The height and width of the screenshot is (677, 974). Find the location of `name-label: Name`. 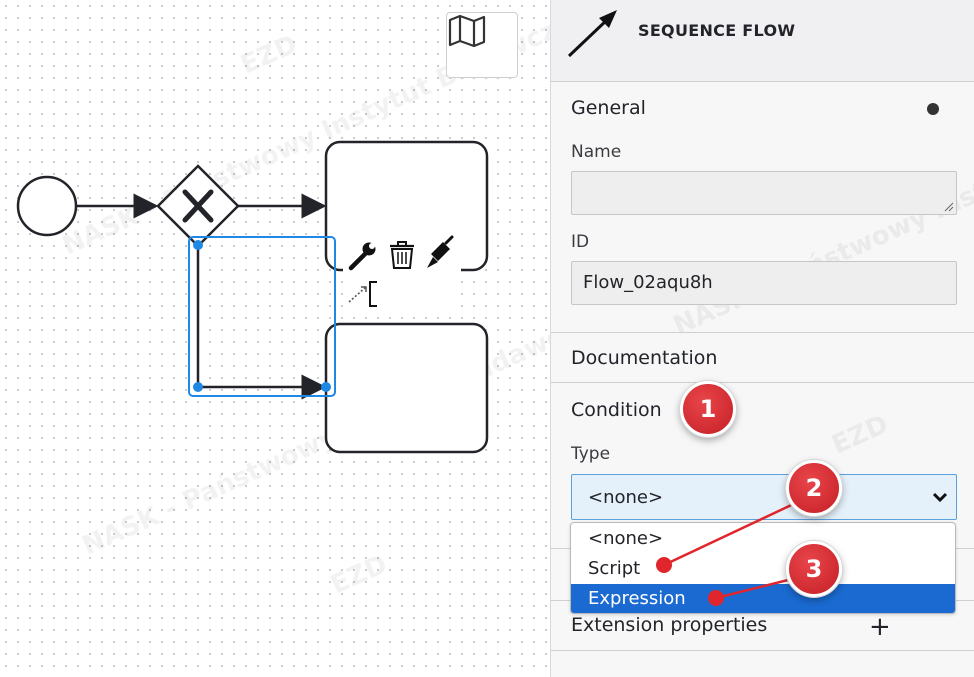

name-label: Name is located at coordinates (596, 152).